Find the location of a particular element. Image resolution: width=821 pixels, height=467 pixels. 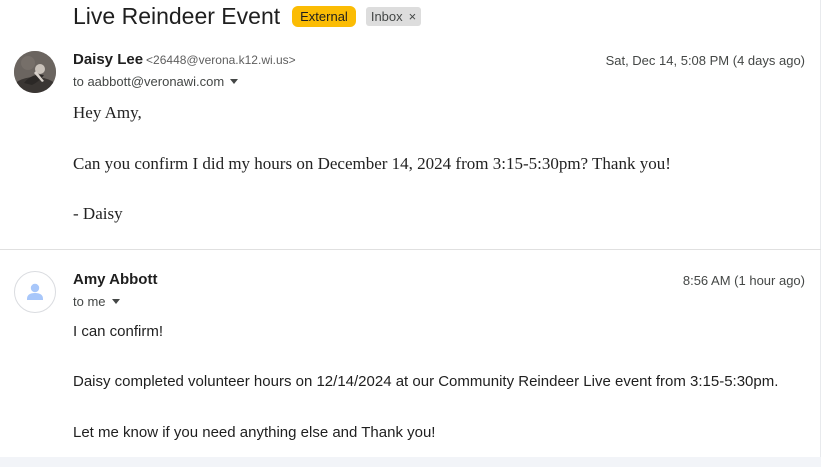

profile-photo-avatar is located at coordinates (35, 72).